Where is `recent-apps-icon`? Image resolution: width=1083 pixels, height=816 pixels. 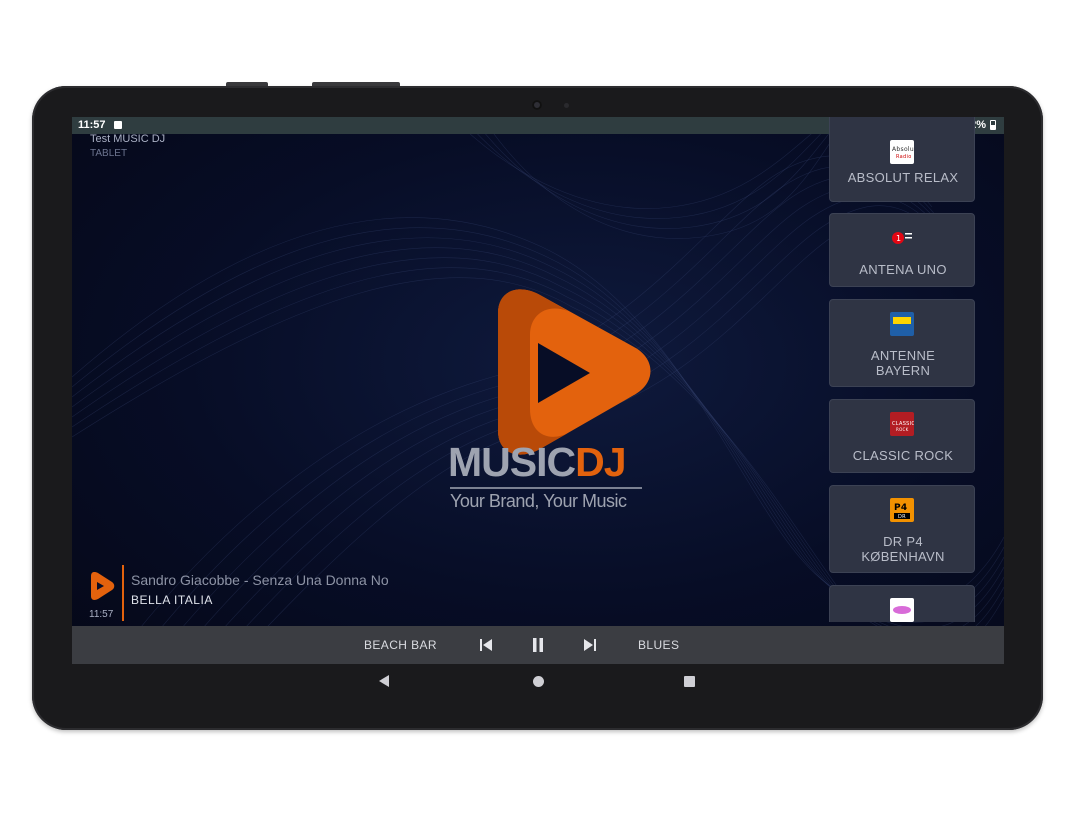
recent-apps-icon is located at coordinates (689, 681).